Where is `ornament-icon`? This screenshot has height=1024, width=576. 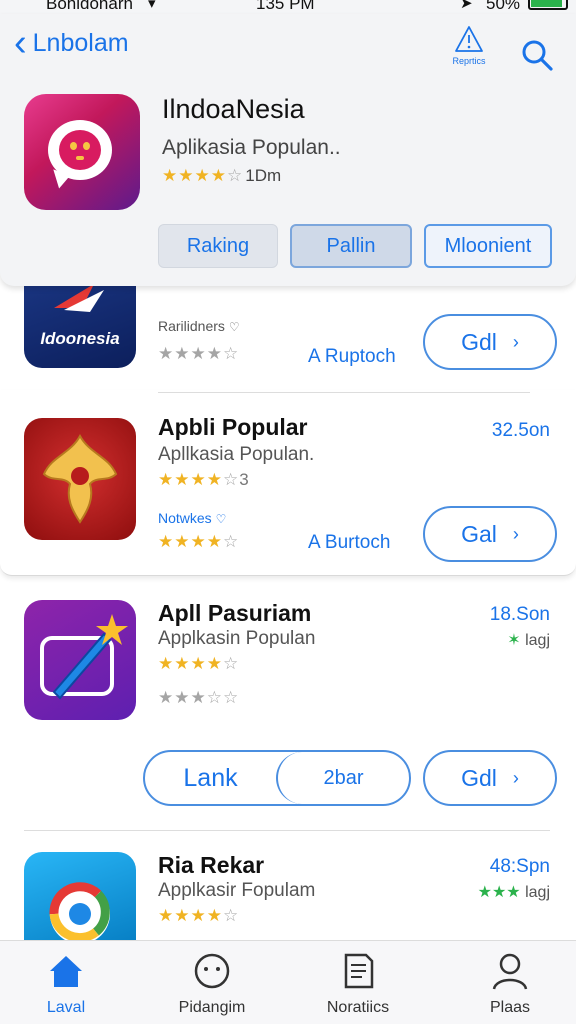
ornament-icon is located at coordinates (80, 478).